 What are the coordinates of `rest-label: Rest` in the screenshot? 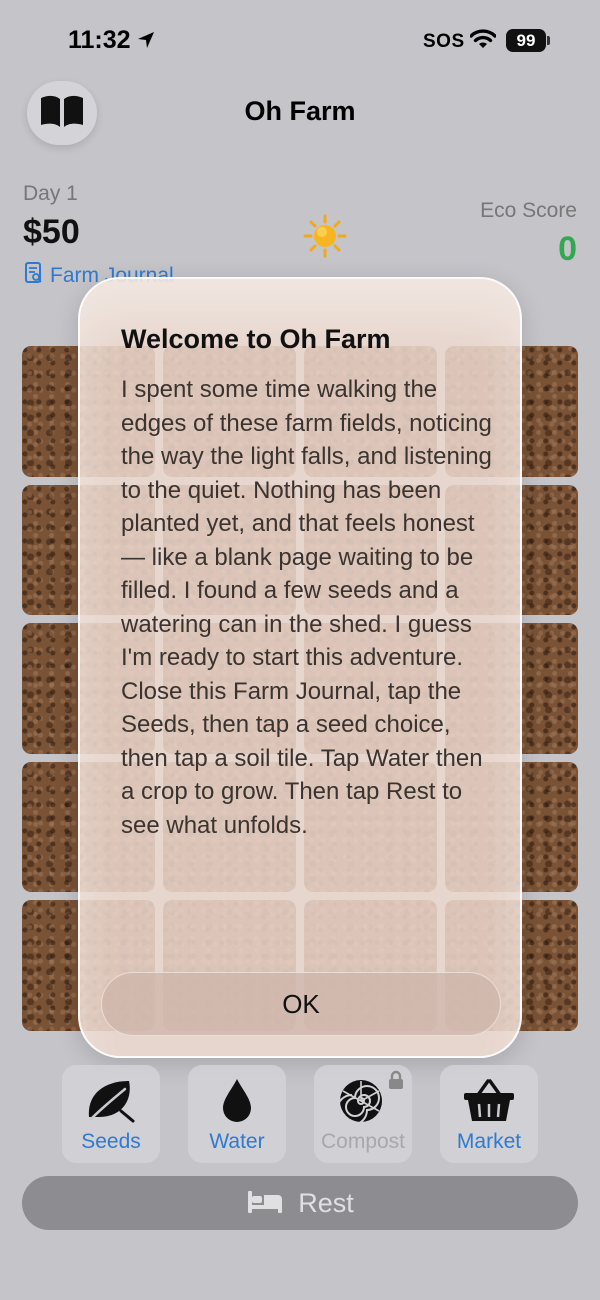 It's located at (326, 1202).